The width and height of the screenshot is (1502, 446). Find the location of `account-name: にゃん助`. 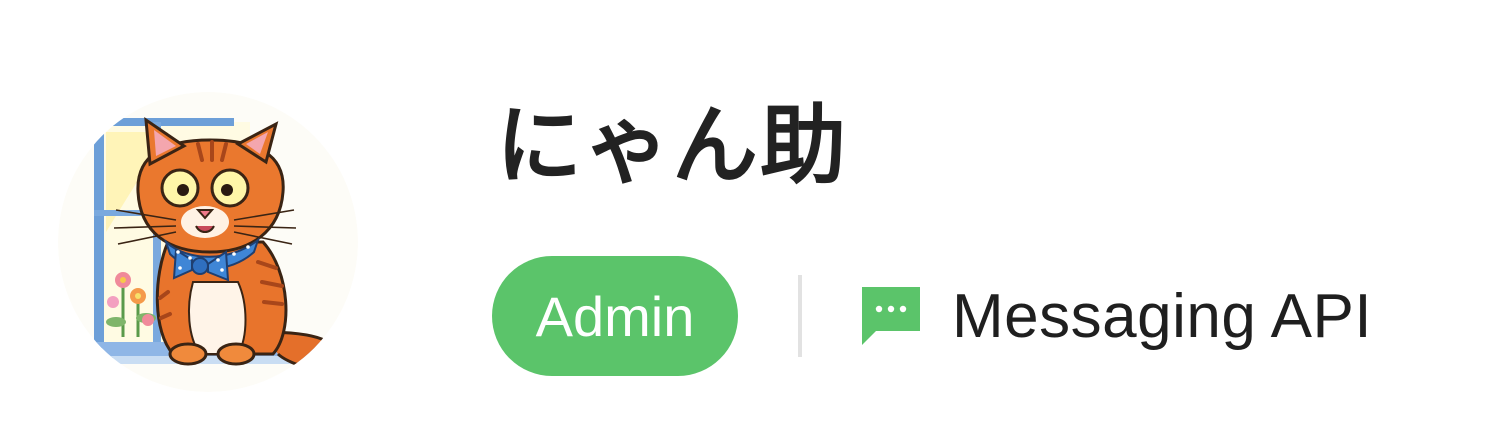

account-name: にゃん助 is located at coordinates (672, 146).